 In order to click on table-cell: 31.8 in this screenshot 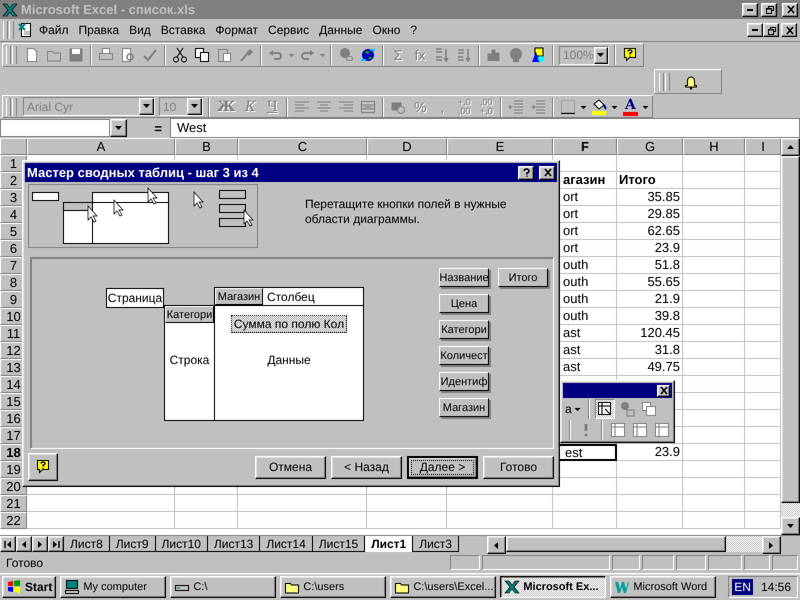, I will do `click(650, 350)`.